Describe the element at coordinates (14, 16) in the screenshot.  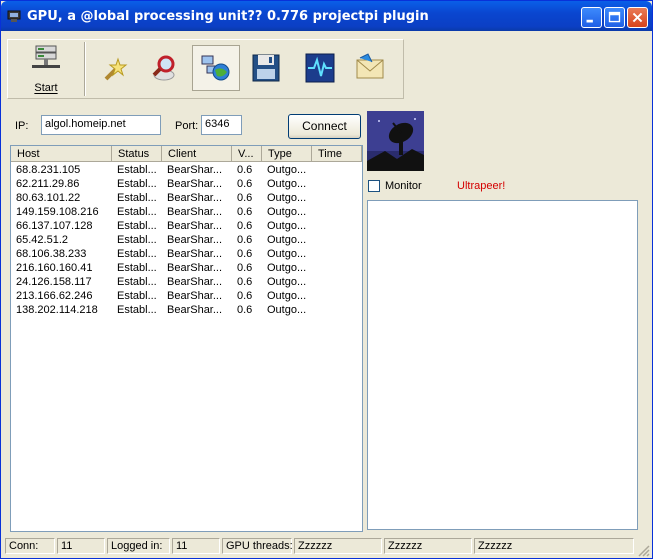
I see `app-icon` at that location.